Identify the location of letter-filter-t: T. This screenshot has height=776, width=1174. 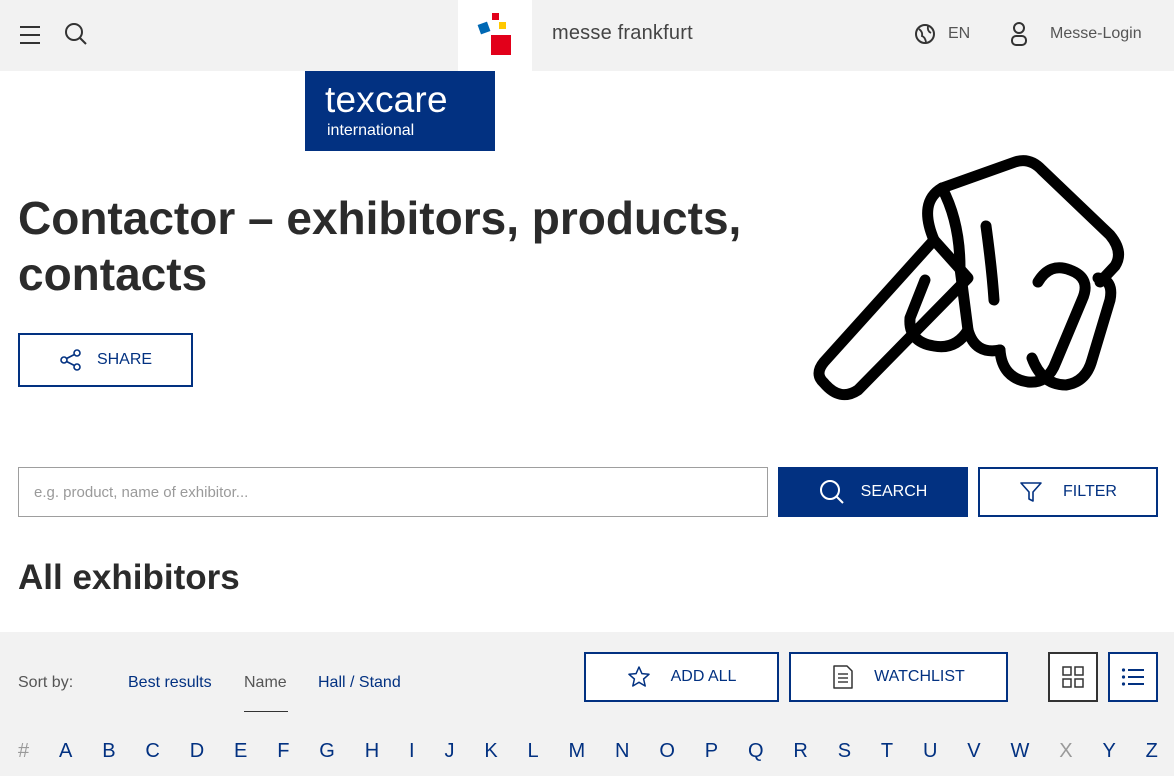
(887, 751).